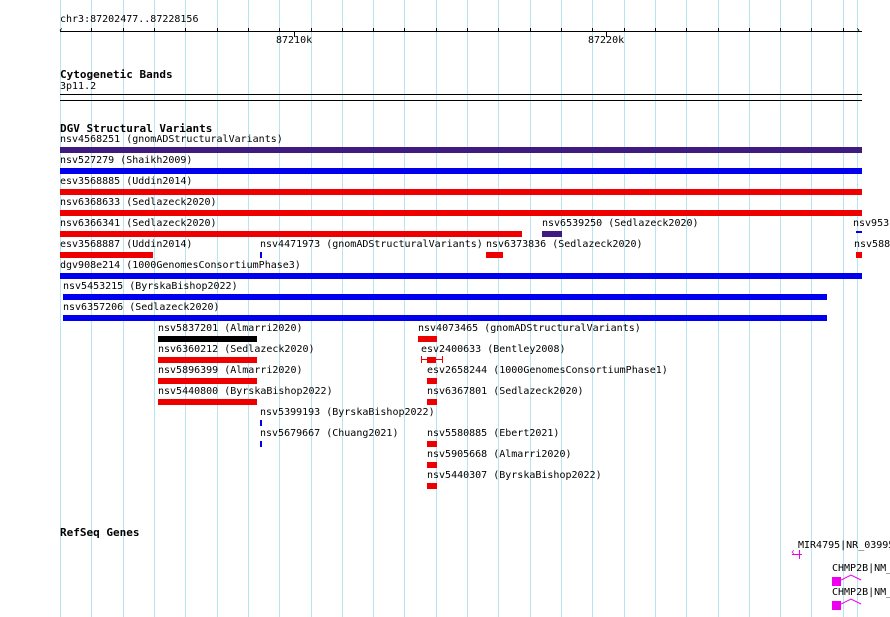 Image resolution: width=890 pixels, height=617 pixels. What do you see at coordinates (872, 245) in the screenshot?
I see `variant-label: nsv588` at bounding box center [872, 245].